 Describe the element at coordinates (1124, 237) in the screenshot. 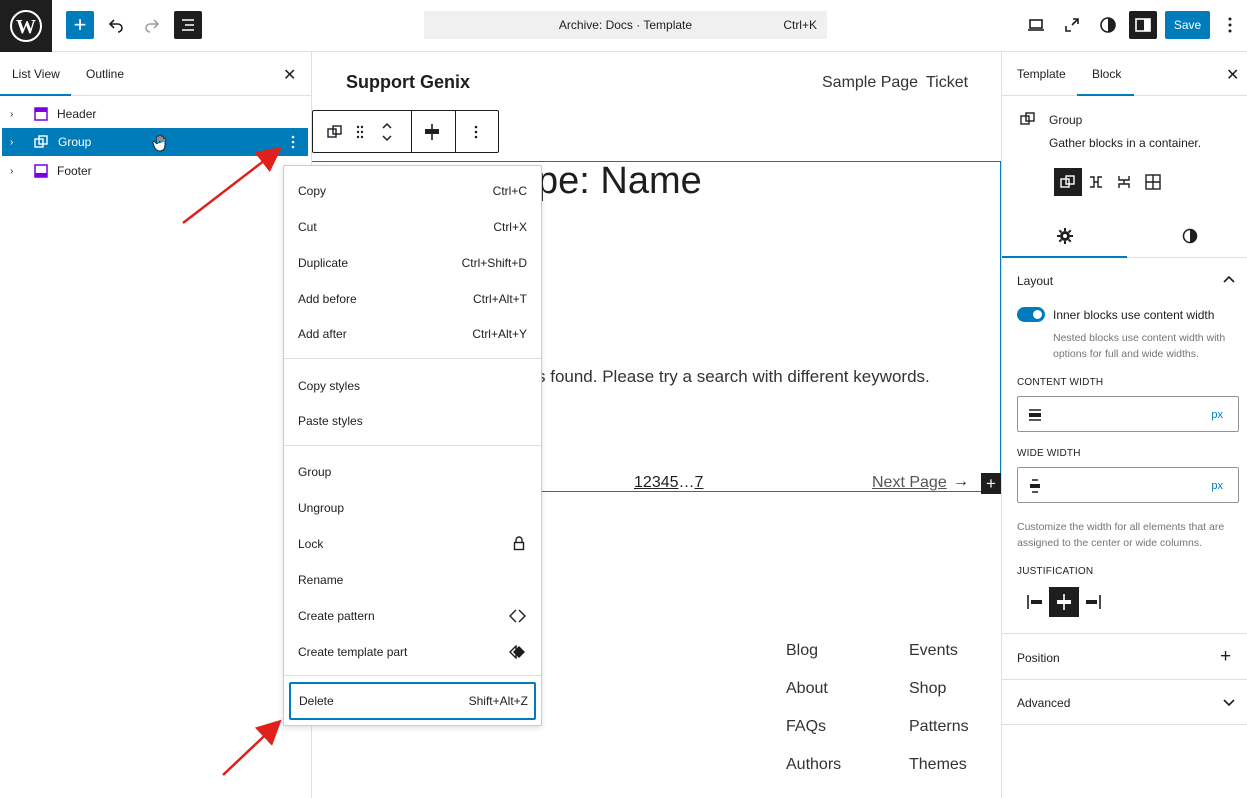

I see `settings-style-tabs` at that location.